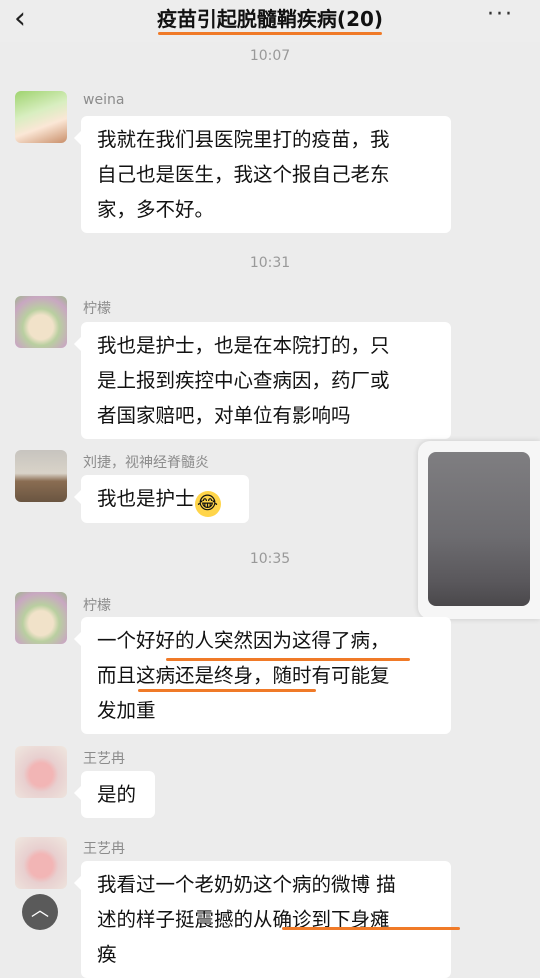 The width and height of the screenshot is (540, 978). I want to click on message-line: 我就在我们县医院里打的疫苗，我, so click(243, 139).